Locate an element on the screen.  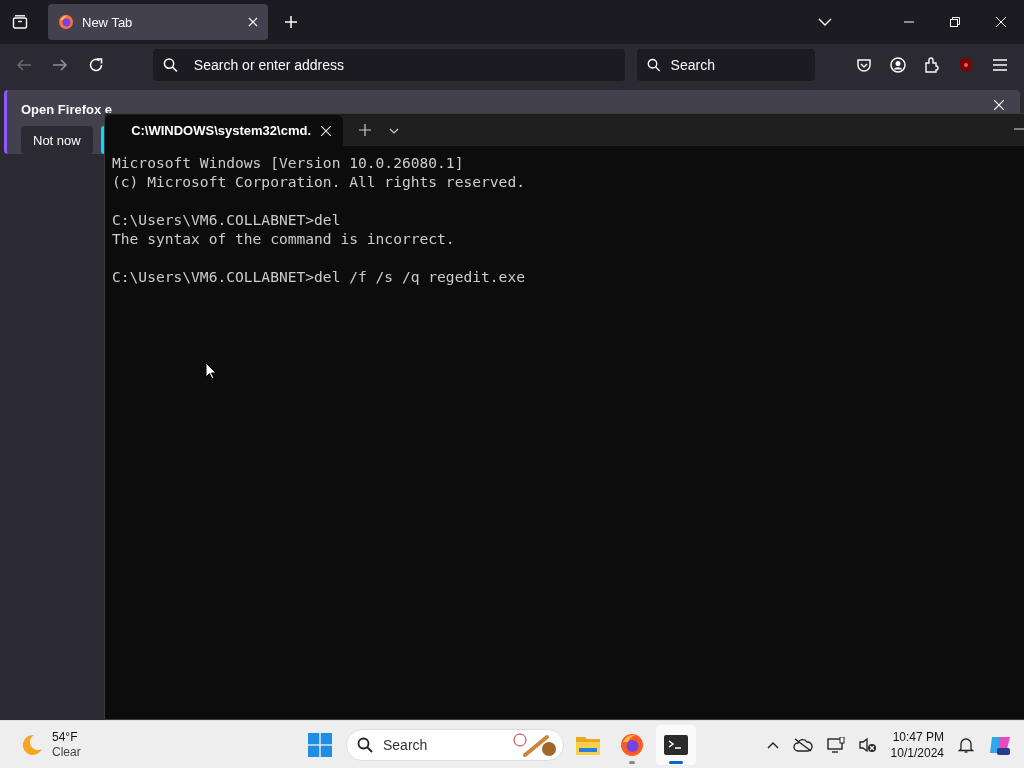
terminal-icon is located at coordinates (676, 744).